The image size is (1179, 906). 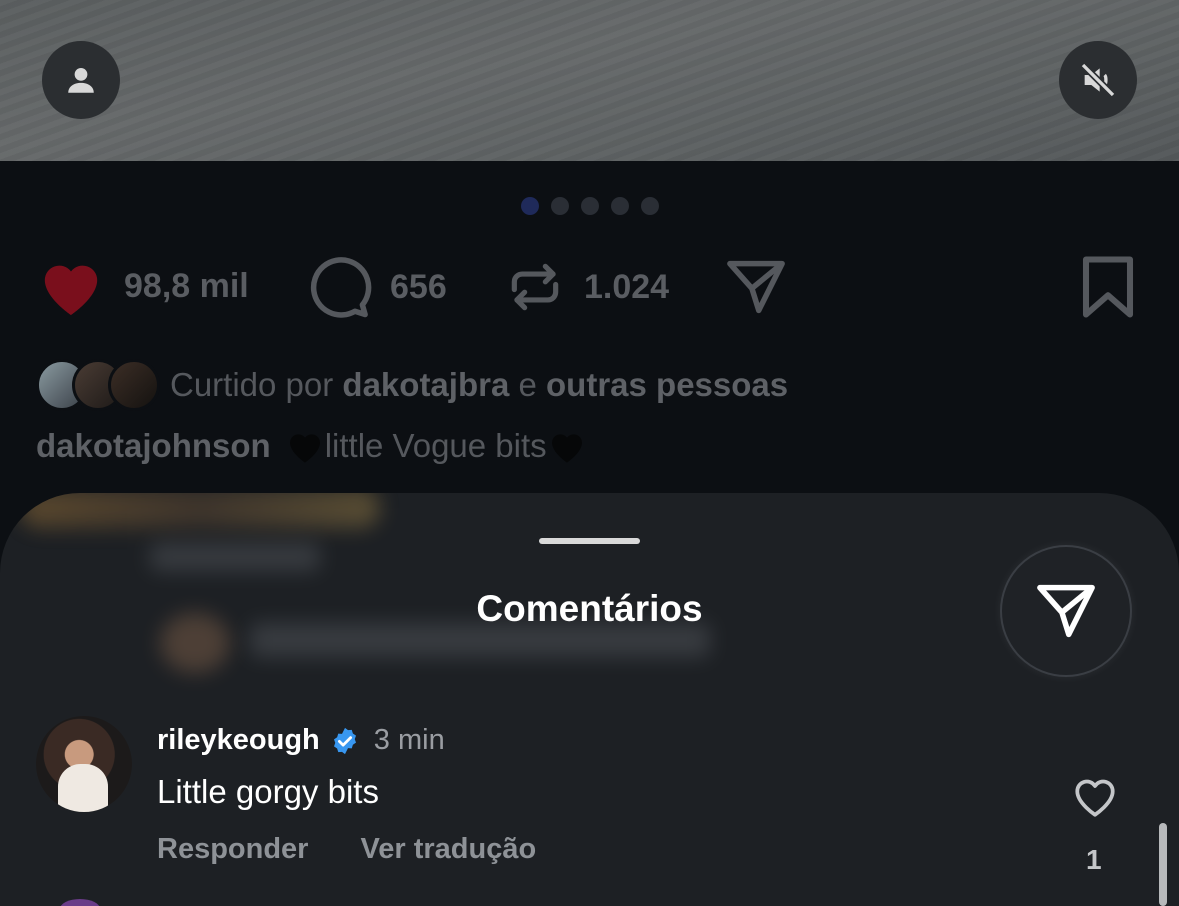 What do you see at coordinates (341, 287) in the screenshot?
I see `comment-bubble-icon` at bounding box center [341, 287].